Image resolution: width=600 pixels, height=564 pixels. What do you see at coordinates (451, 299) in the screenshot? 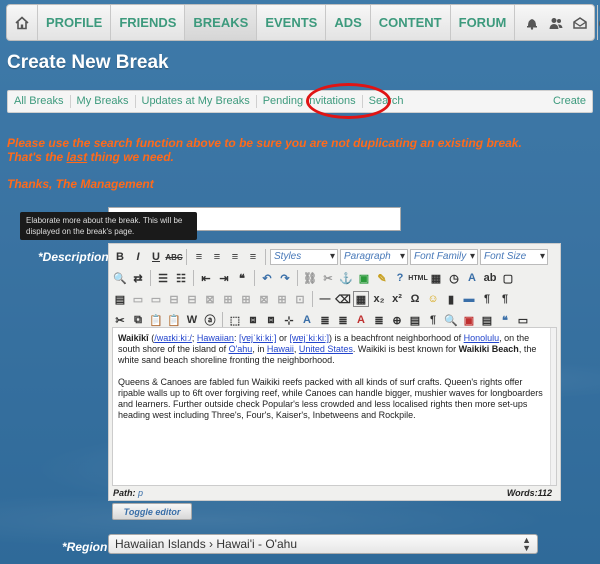
I see `media-icon: ▮` at bounding box center [451, 299].